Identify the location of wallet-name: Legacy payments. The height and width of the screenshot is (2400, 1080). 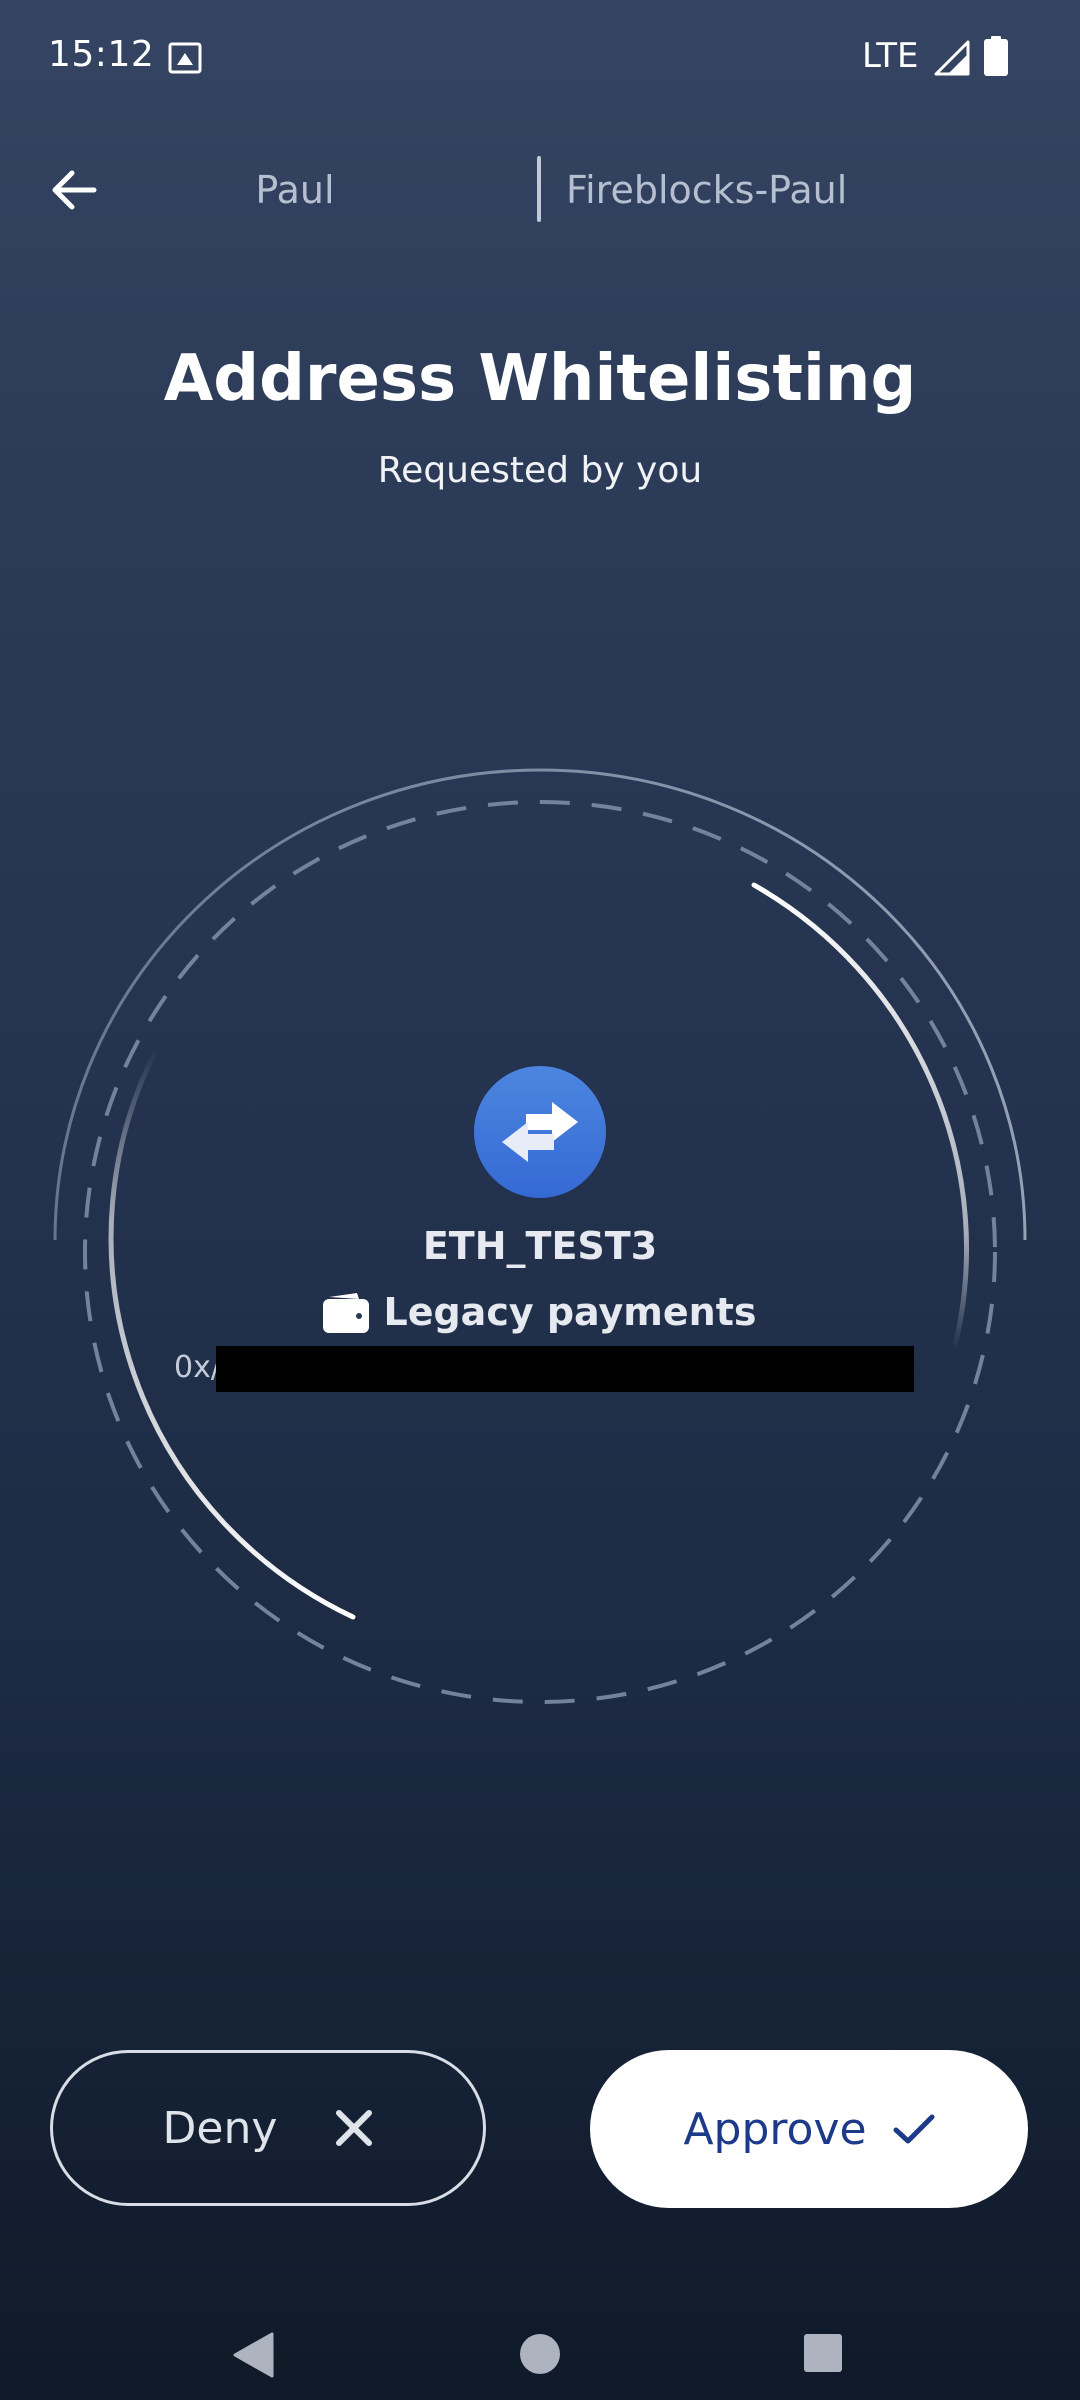
(570, 1312).